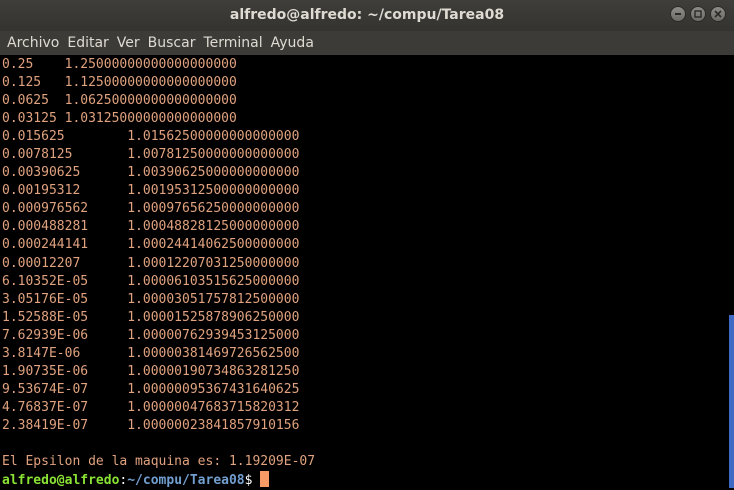 This screenshot has height=490, width=734. What do you see at coordinates (367, 43) in the screenshot?
I see `menubar: Archivo Editar Ver Buscar Terminal Ayuda` at bounding box center [367, 43].